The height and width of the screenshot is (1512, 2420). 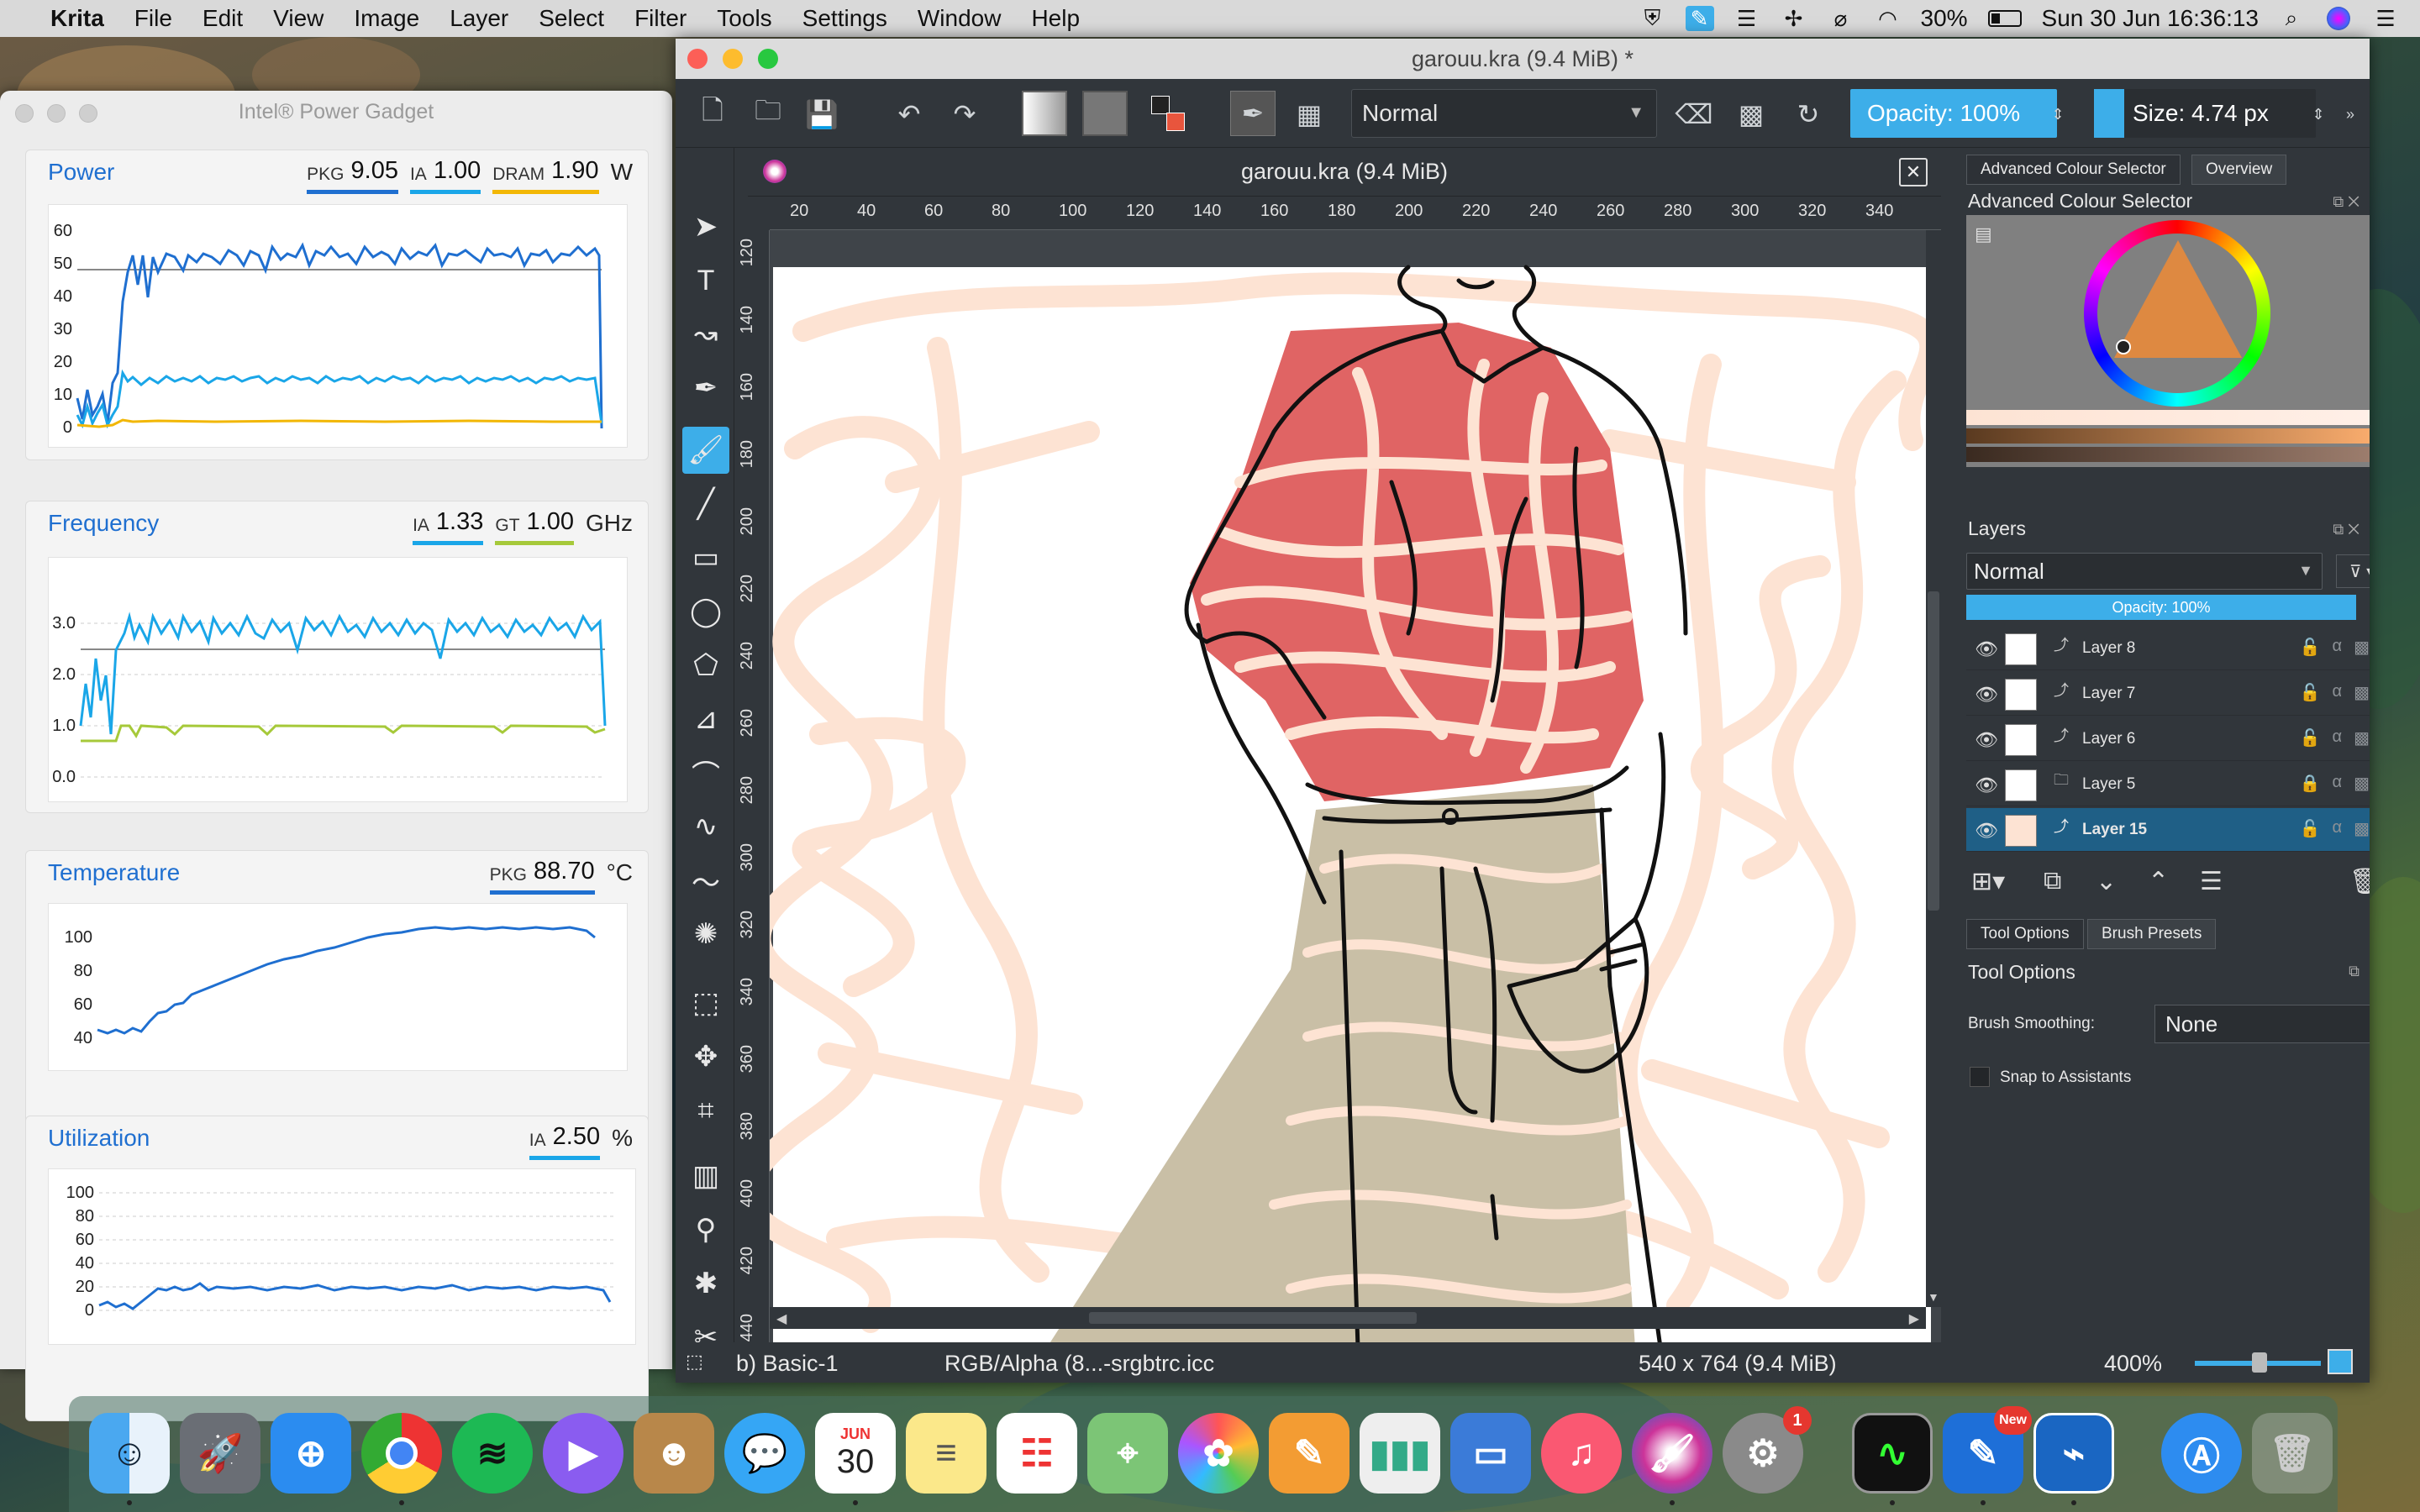 I want to click on minimize-button, so click(x=733, y=59).